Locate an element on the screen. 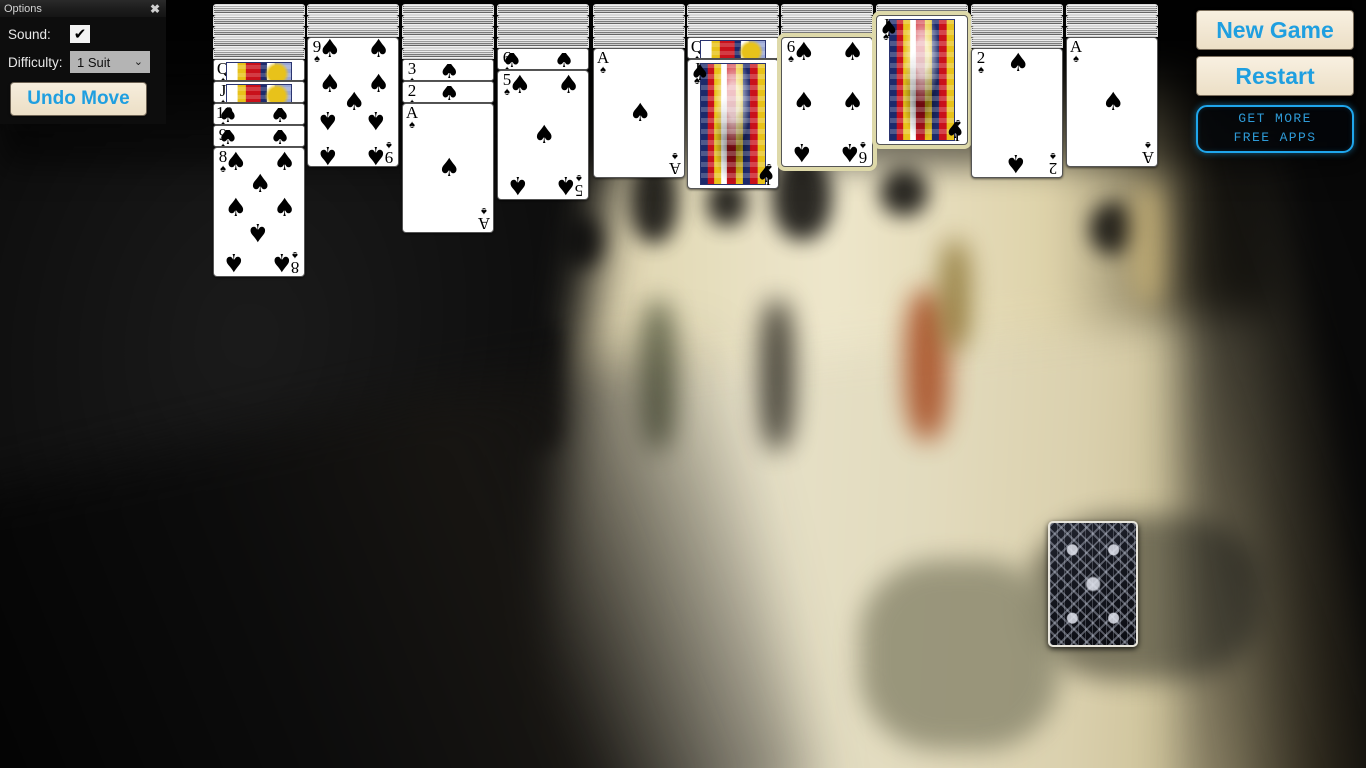 This screenshot has height=768, width=1366. card-5-of-spades: 5 ♠ ♠ ♠ ♠ ♠ ♠ 5 ♠ is located at coordinates (543, 135).